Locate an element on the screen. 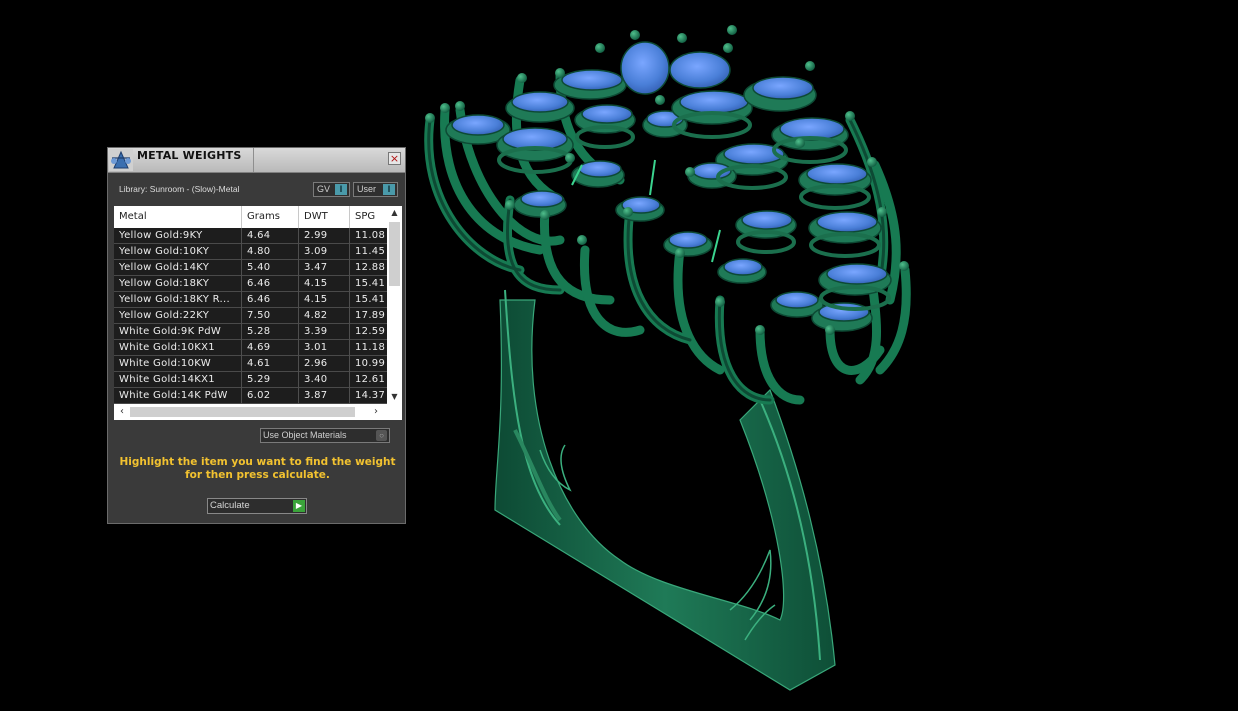  metal-cell: Yellow Gold:22KY is located at coordinates (178, 316).